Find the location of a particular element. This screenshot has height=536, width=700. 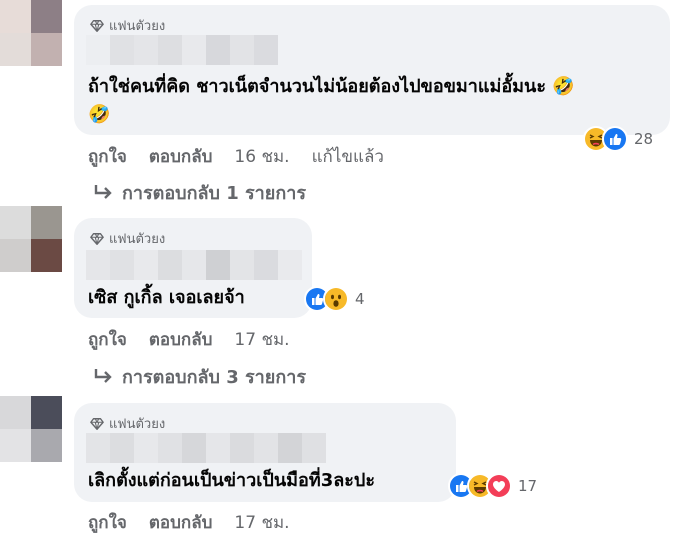

comment-text-line: เลิกตั้งแต่ก่อนเป็นข่าวเป็นมือที่3ละปะ is located at coordinates (232, 480).